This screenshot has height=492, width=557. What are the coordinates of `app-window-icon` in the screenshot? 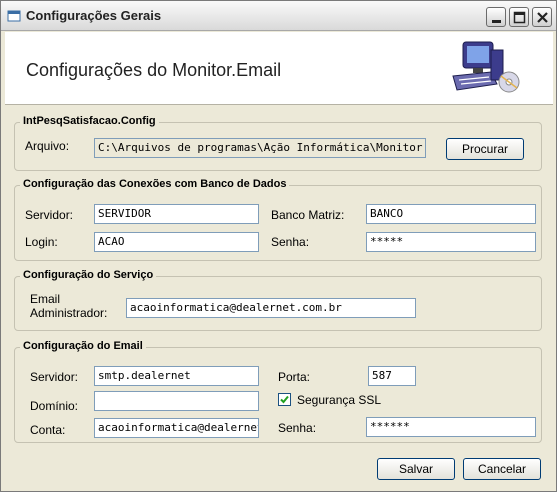 It's located at (14, 16).